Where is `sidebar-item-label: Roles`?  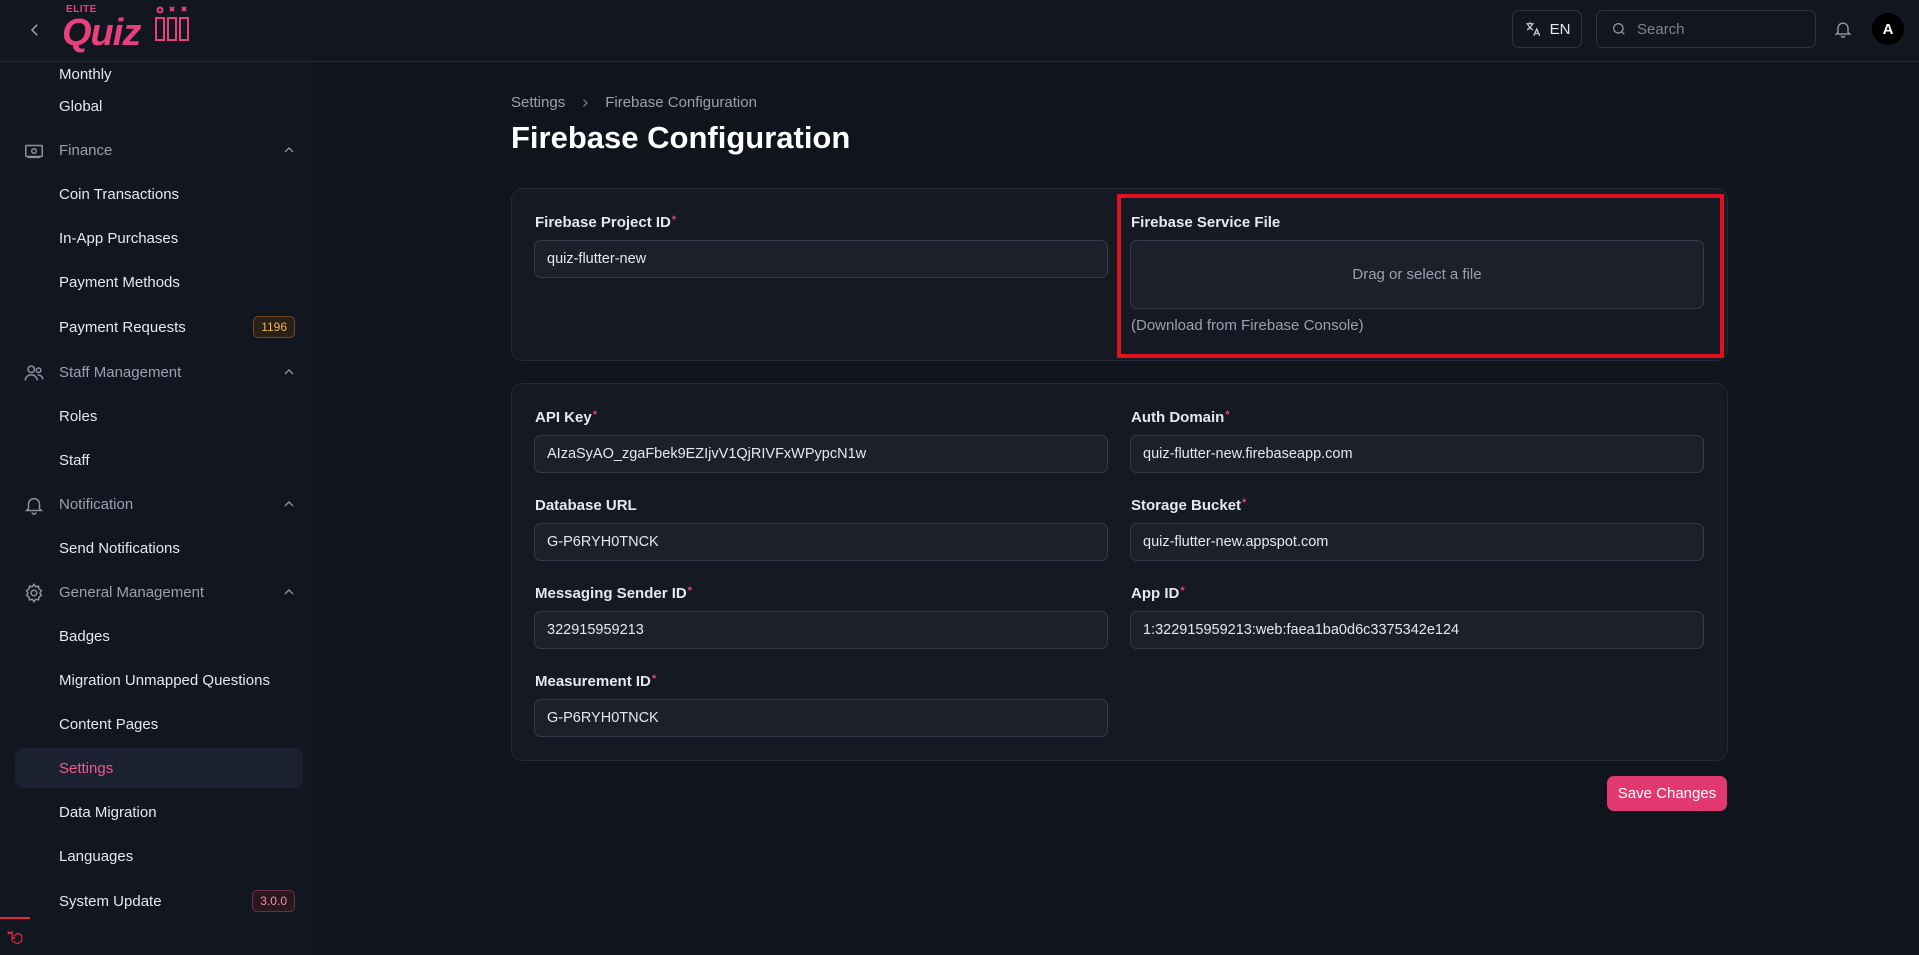 sidebar-item-label: Roles is located at coordinates (78, 416).